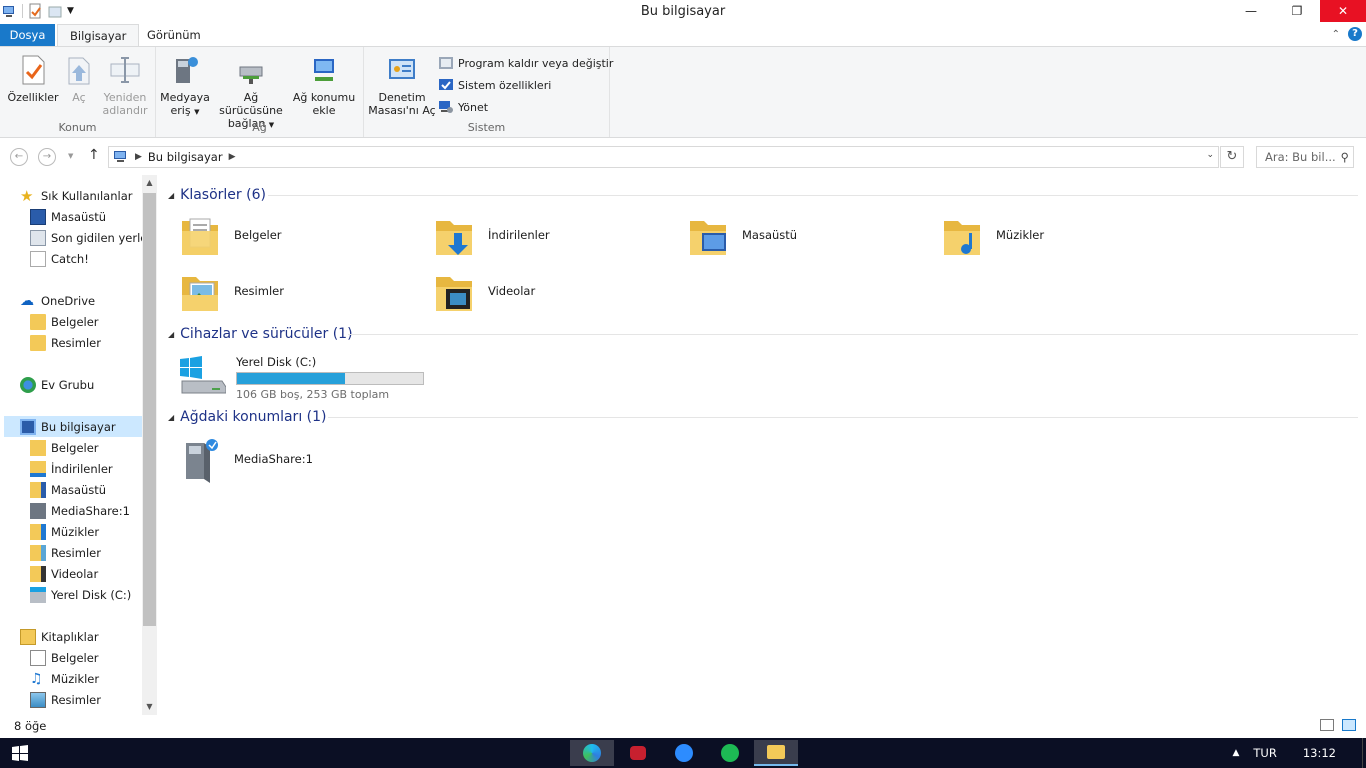 Image resolution: width=1366 pixels, height=768 pixels. I want to click on address-bar: ▶ Bu bilgisayar ▶ ⌄, so click(663, 157).